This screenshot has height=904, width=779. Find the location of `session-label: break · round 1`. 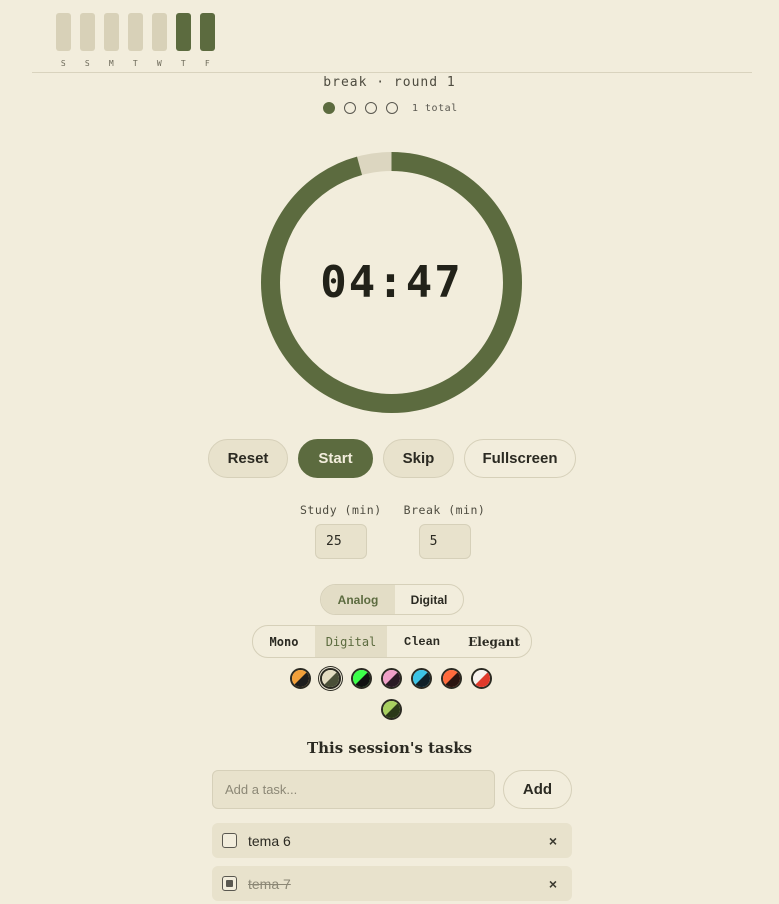

session-label: break · round 1 is located at coordinates (389, 82).